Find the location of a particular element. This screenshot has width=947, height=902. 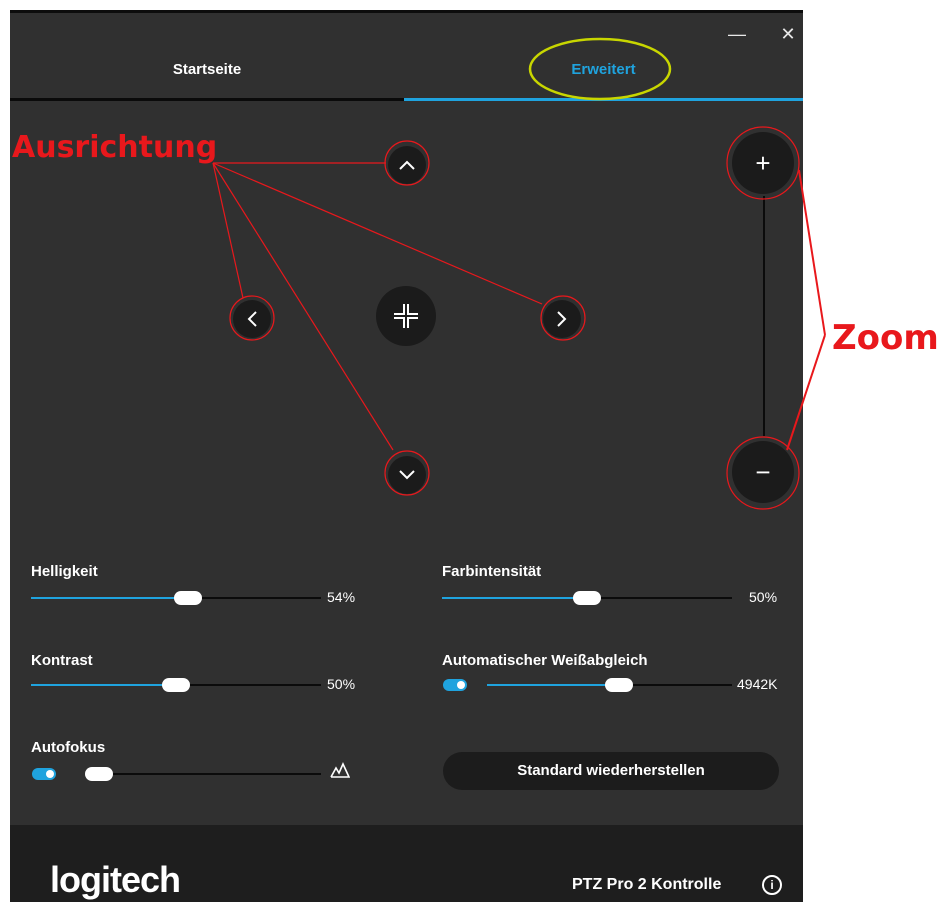

annotation-zoom-label: Zoom is located at coordinates (885, 338).